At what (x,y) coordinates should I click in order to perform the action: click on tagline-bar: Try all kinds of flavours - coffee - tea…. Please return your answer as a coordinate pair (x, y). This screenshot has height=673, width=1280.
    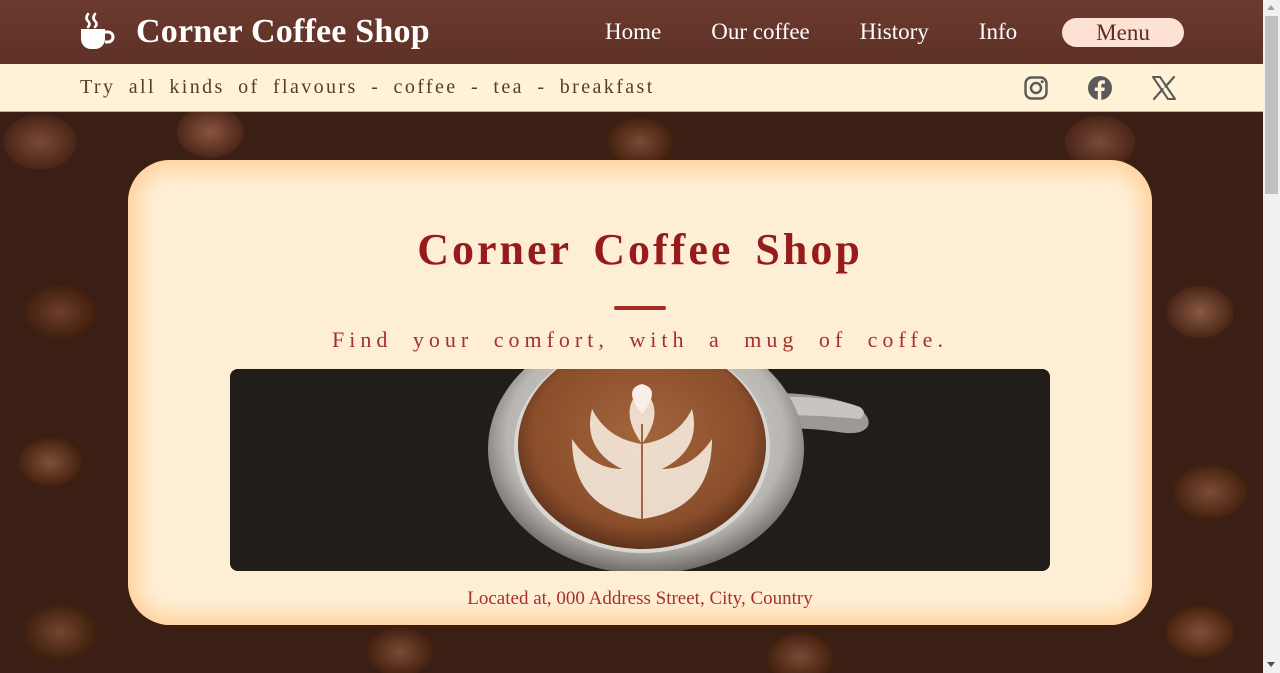
    Looking at the image, I should click on (631, 88).